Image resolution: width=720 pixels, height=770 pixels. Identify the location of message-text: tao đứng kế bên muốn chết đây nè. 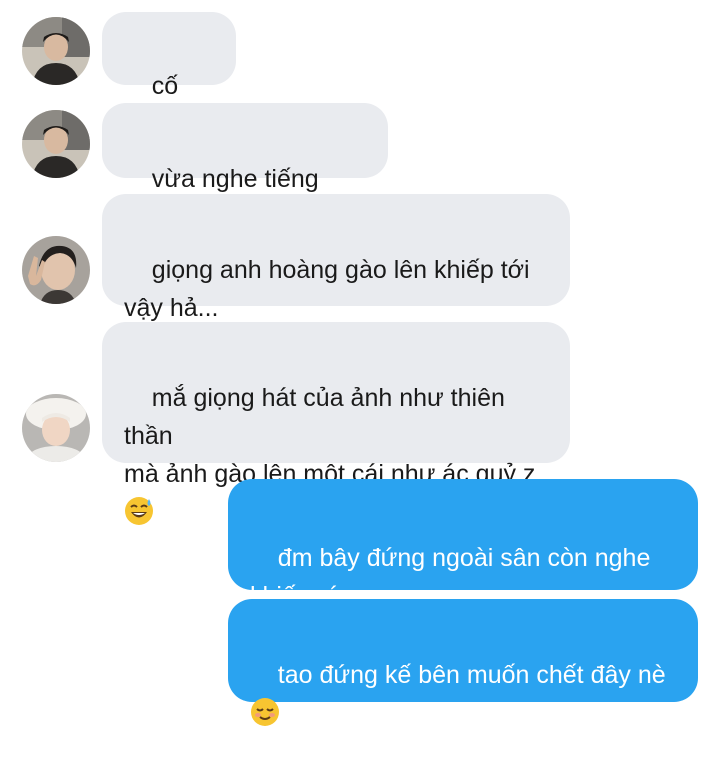
(471, 675).